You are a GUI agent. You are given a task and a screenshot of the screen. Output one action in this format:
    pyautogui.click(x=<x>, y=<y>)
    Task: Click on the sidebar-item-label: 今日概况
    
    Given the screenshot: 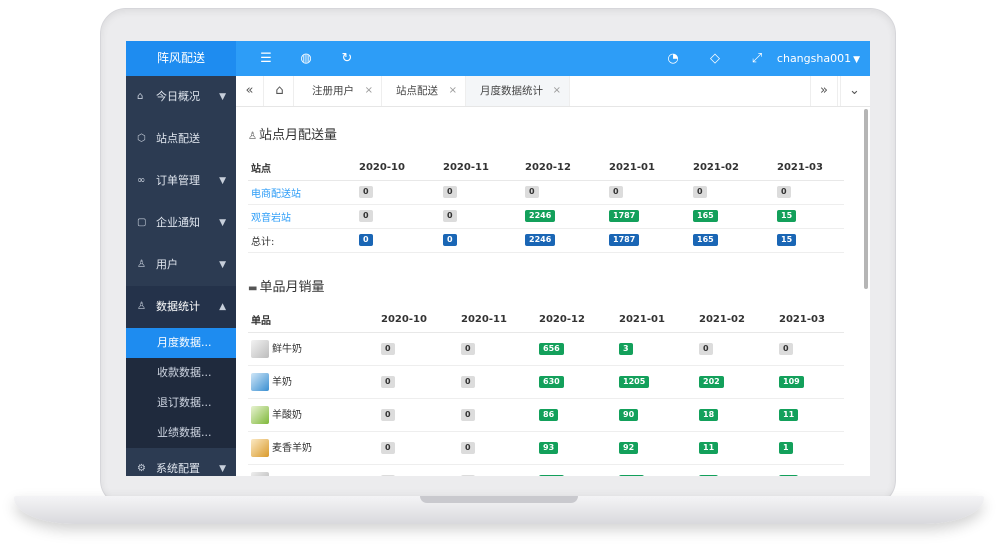 What is the action you would take?
    pyautogui.click(x=178, y=96)
    